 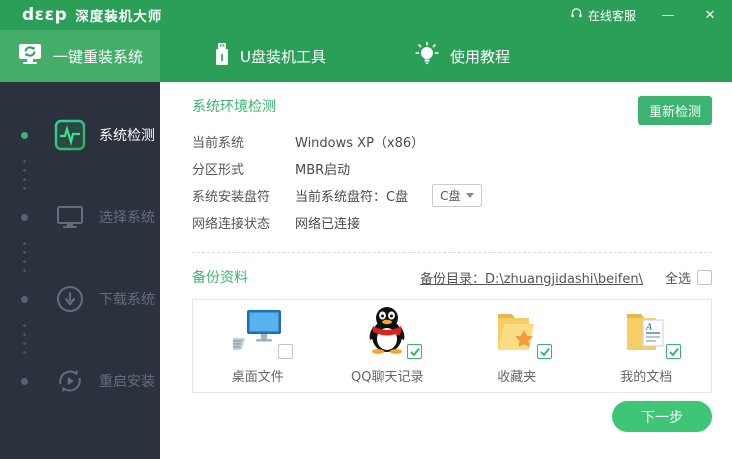 What do you see at coordinates (127, 300) in the screenshot?
I see `step-label: 下载系统` at bounding box center [127, 300].